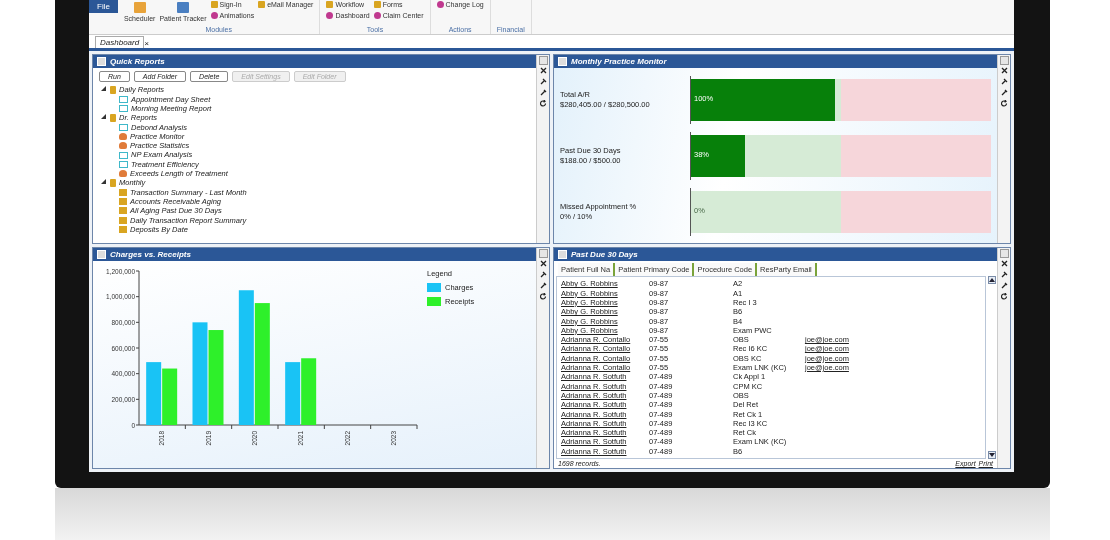 Image resolution: width=1110 pixels, height=540 pixels. What do you see at coordinates (146, 44) in the screenshot?
I see `close-icon: ×` at bounding box center [146, 44].